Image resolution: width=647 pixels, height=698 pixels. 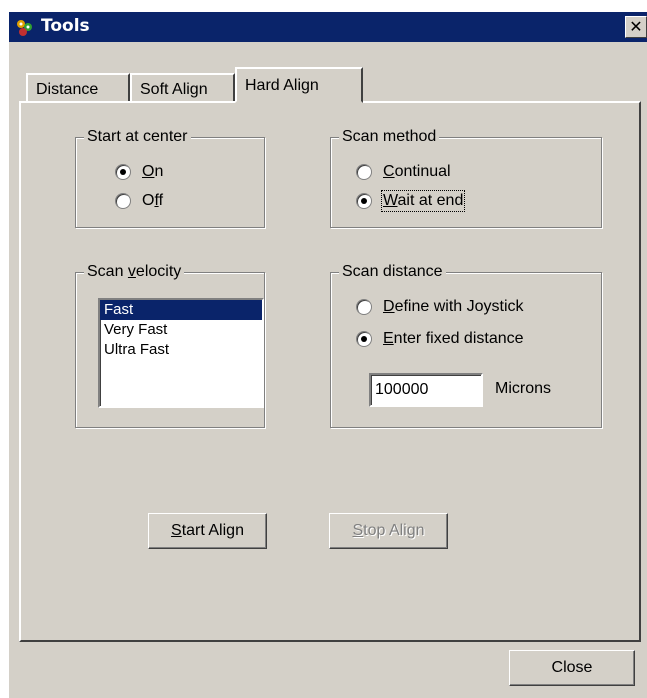 What do you see at coordinates (65, 26) in the screenshot?
I see `window-title: Tools` at bounding box center [65, 26].